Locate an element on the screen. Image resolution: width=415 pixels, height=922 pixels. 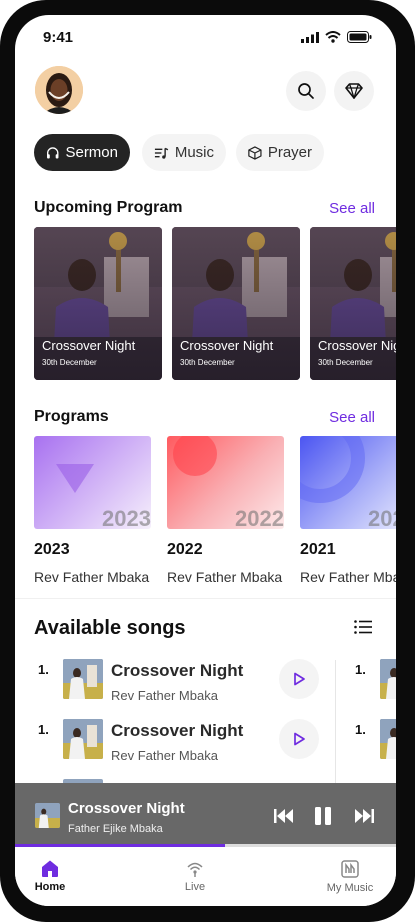
avatar is located at coordinates (59, 90).